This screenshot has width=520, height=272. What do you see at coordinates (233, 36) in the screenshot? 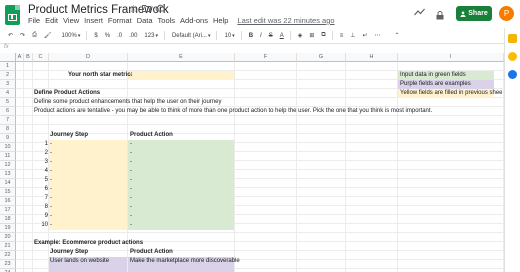
I see `size-chevron-down-icon: ▾` at bounding box center [233, 36].